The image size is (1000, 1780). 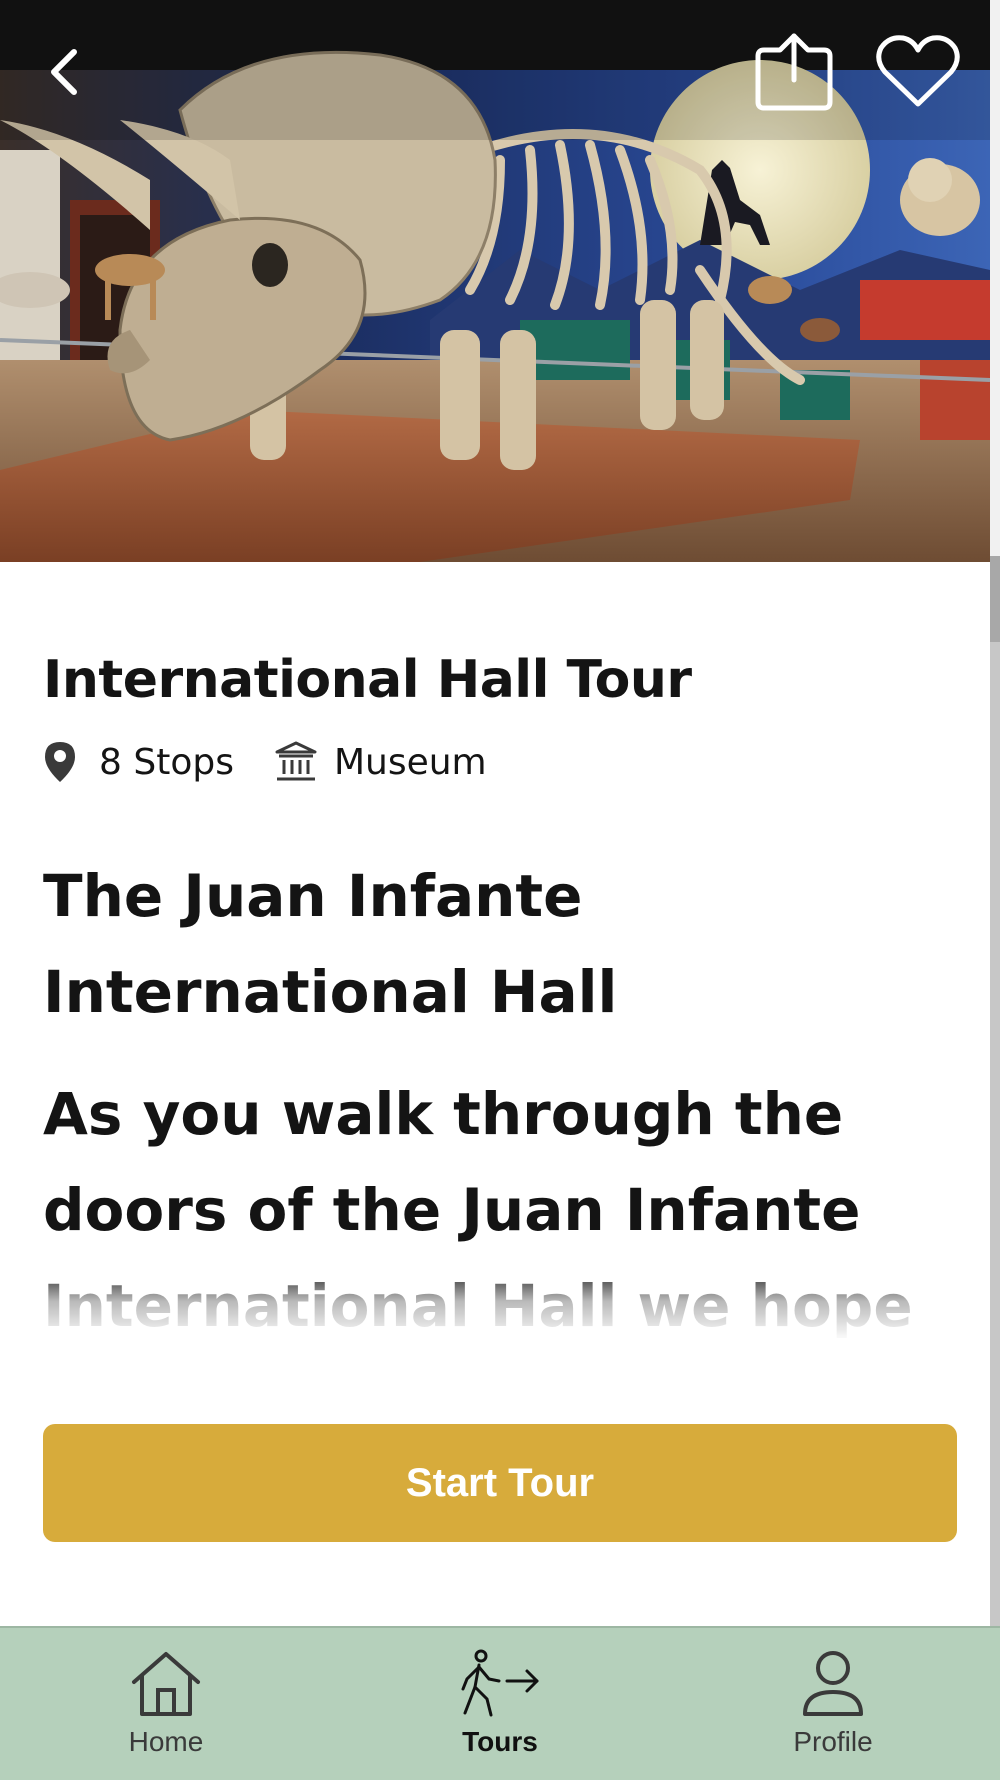 I want to click on nav-label-profile: Profile, so click(x=833, y=1741).